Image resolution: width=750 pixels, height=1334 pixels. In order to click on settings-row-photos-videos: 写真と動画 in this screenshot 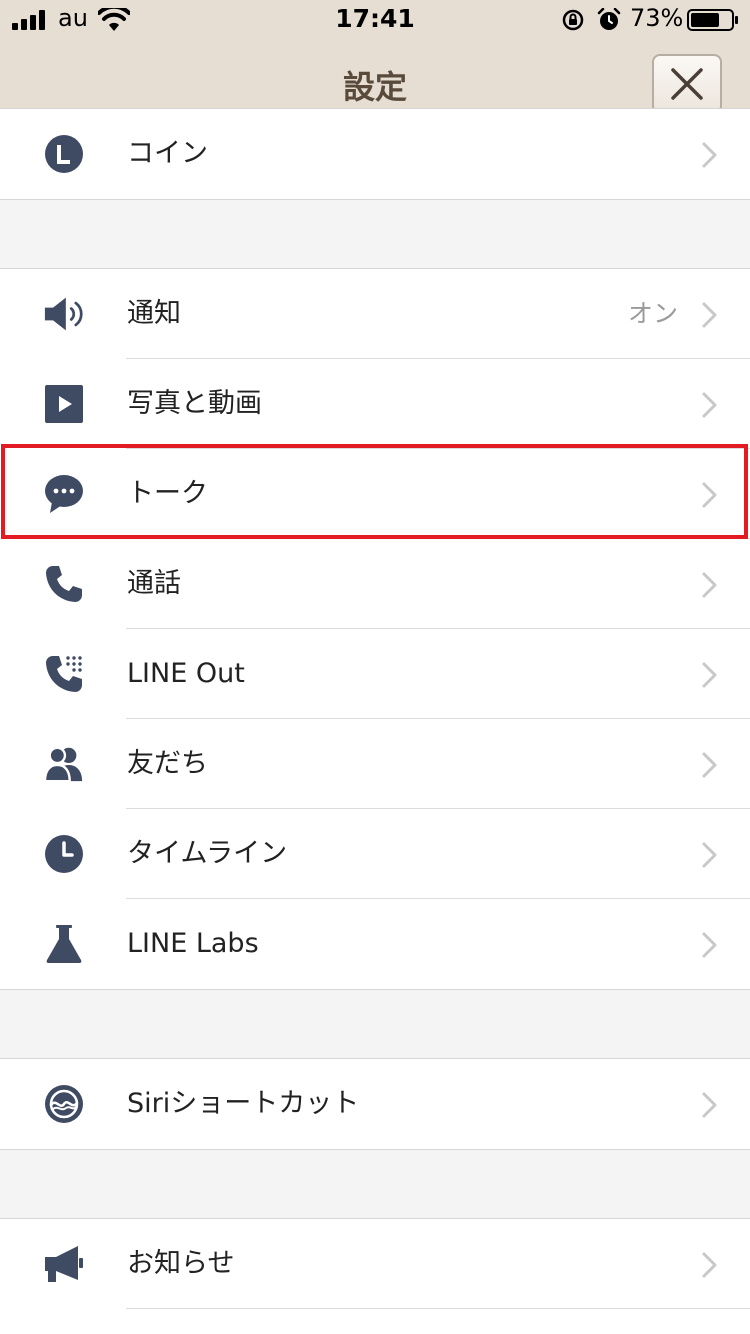, I will do `click(375, 404)`.